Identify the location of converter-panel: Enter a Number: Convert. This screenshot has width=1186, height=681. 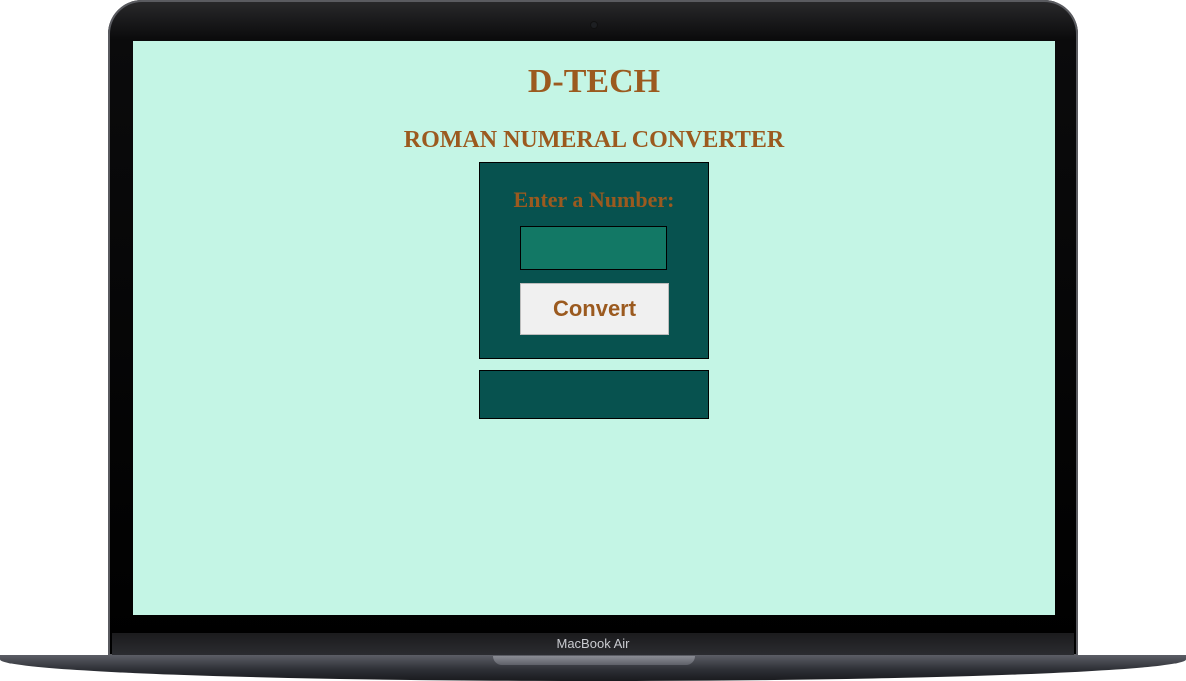
(594, 260).